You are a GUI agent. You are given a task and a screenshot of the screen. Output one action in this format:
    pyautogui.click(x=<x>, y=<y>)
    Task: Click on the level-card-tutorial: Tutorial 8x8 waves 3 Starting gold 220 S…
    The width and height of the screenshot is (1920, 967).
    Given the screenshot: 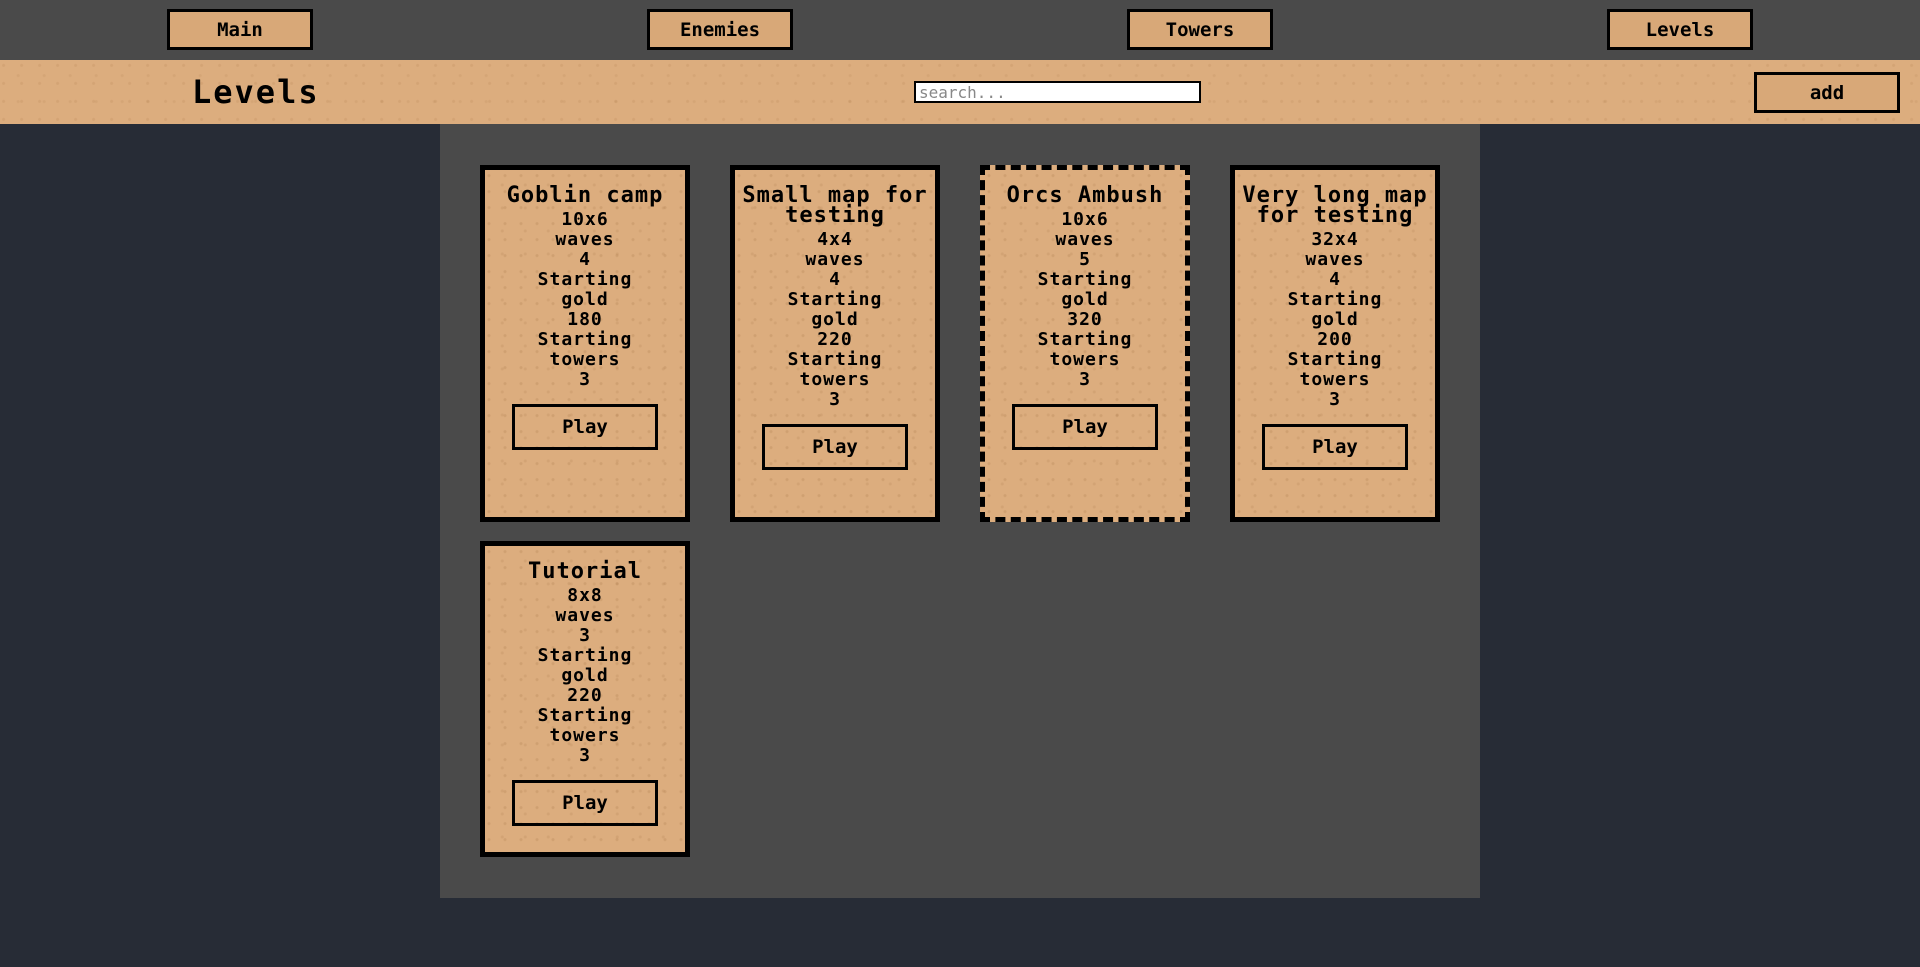 What is the action you would take?
    pyautogui.click(x=585, y=699)
    